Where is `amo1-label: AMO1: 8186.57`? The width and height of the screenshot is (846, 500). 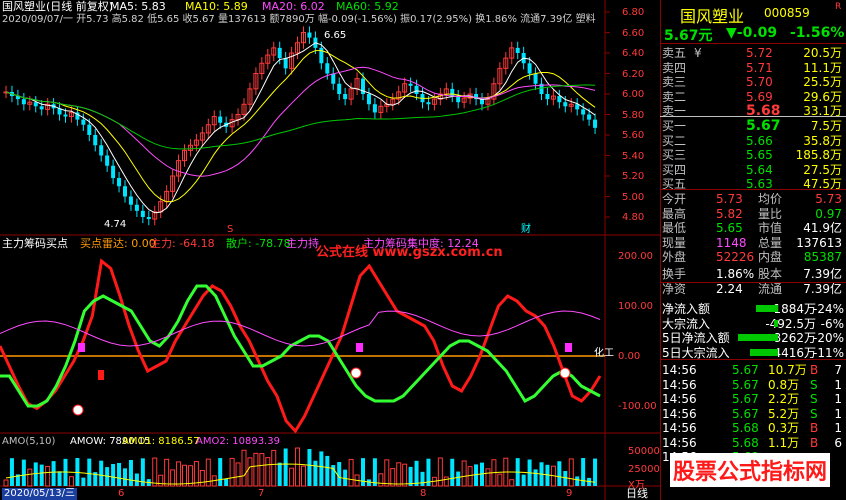 amo1-label: AMO1: 8186.57 is located at coordinates (161, 441).